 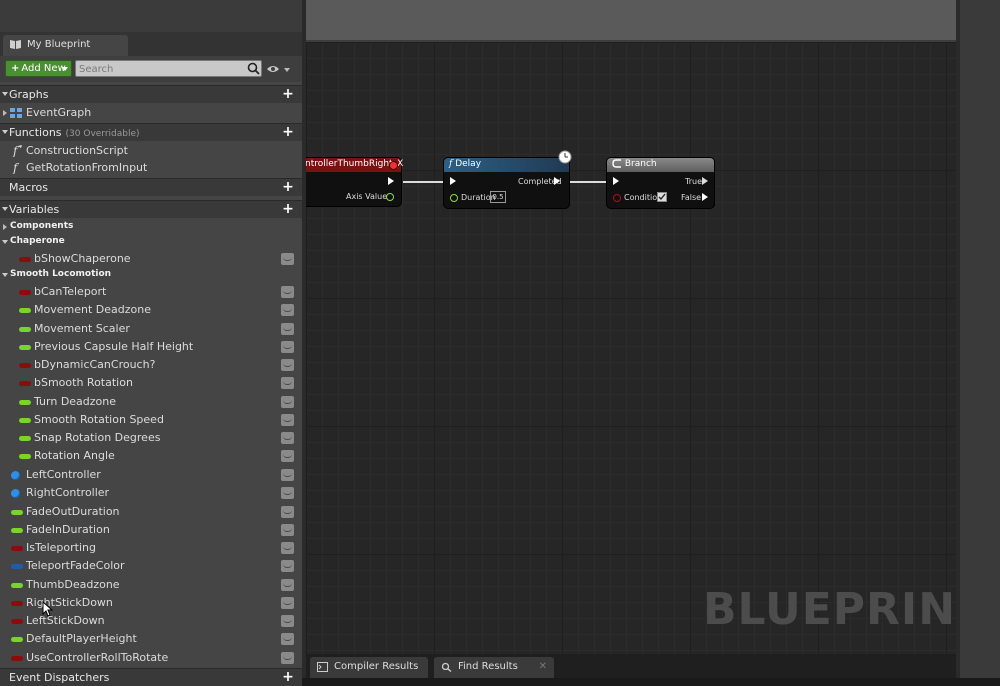 What do you see at coordinates (151, 493) in the screenshot?
I see `variable-item: RightController` at bounding box center [151, 493].